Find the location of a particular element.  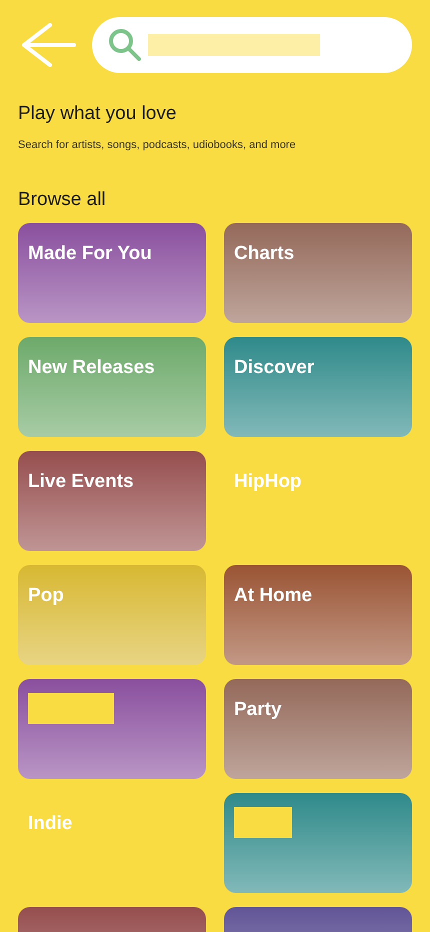

card-label: Live Events is located at coordinates (81, 482).